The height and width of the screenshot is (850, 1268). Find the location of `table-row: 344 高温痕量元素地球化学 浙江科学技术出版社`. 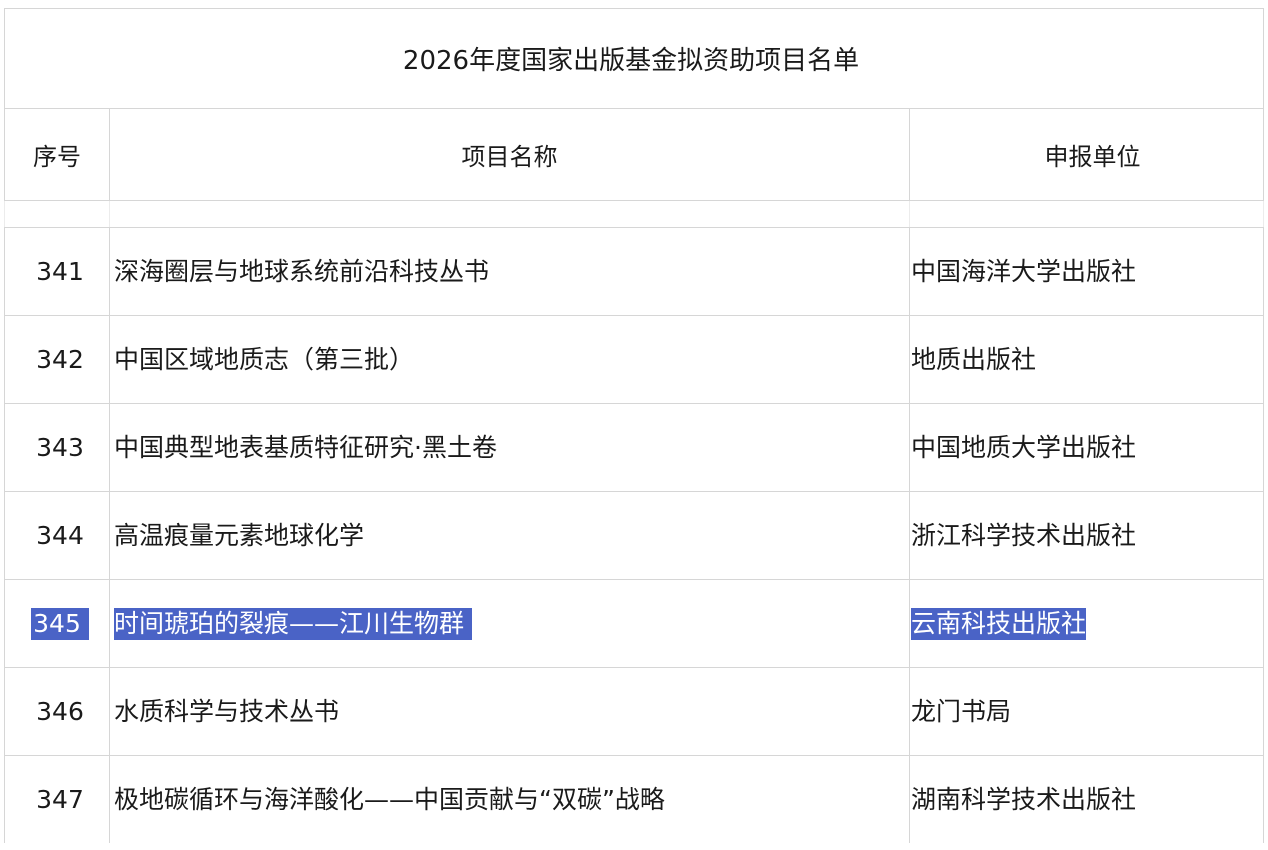

table-row: 344 高温痕量元素地球化学 浙江科学技术出版社 is located at coordinates (634, 535).